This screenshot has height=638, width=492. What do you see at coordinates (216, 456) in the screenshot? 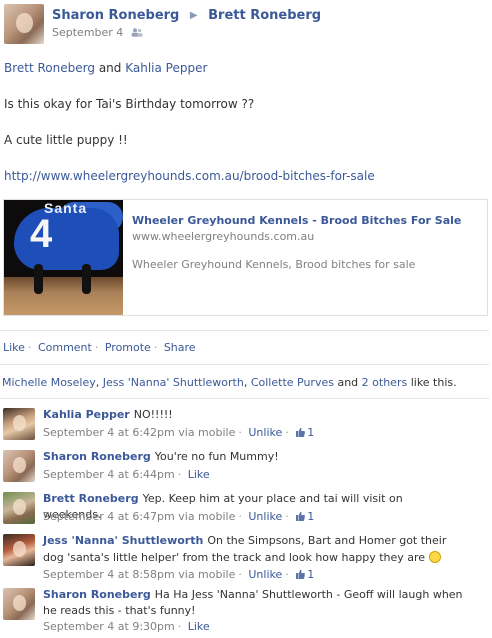
I see `comment-text: You're no fun Mummy!` at bounding box center [216, 456].